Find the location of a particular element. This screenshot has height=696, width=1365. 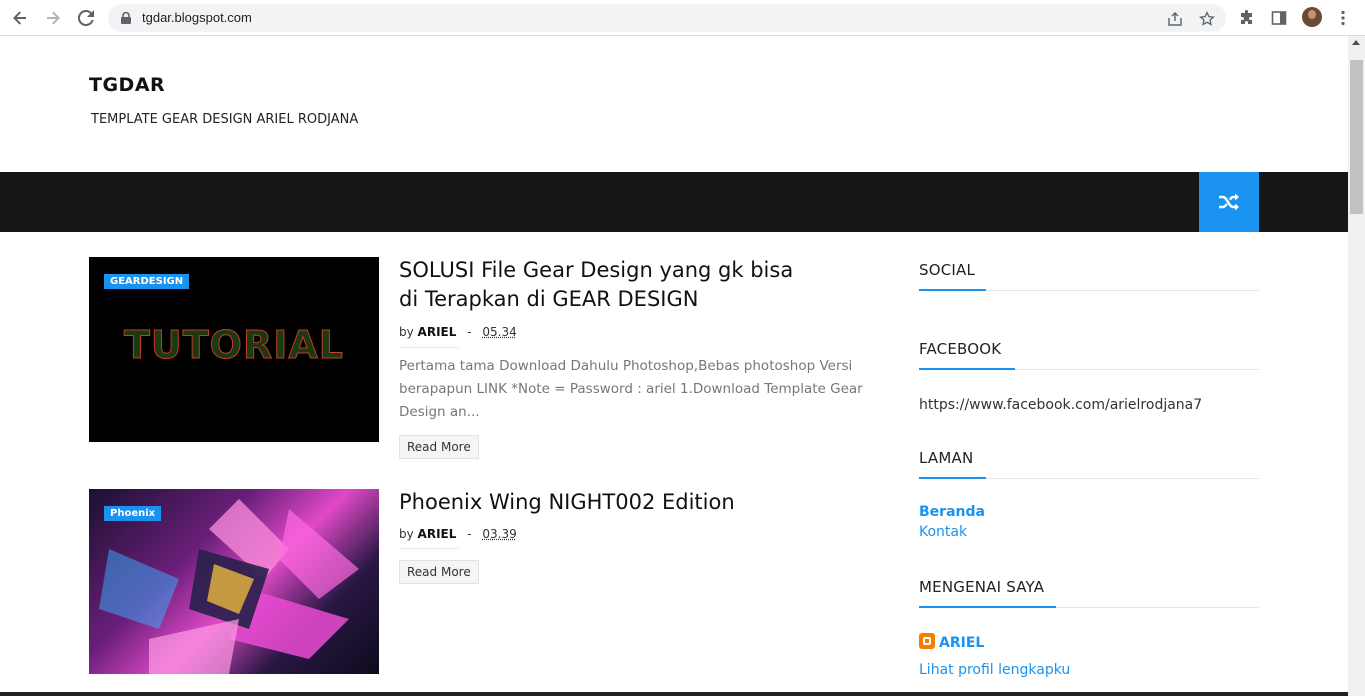

post-label-badge: Phoenix is located at coordinates (133, 513).